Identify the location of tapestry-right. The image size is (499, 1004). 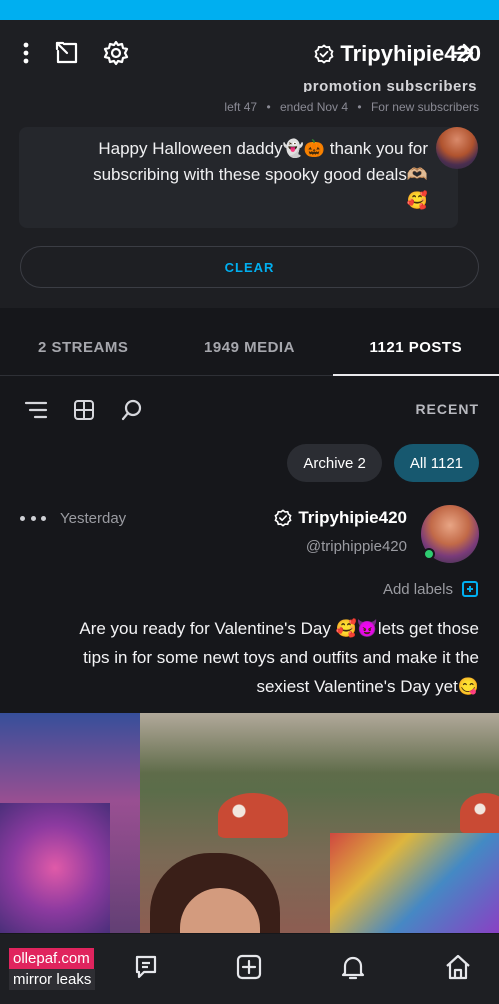
(414, 883).